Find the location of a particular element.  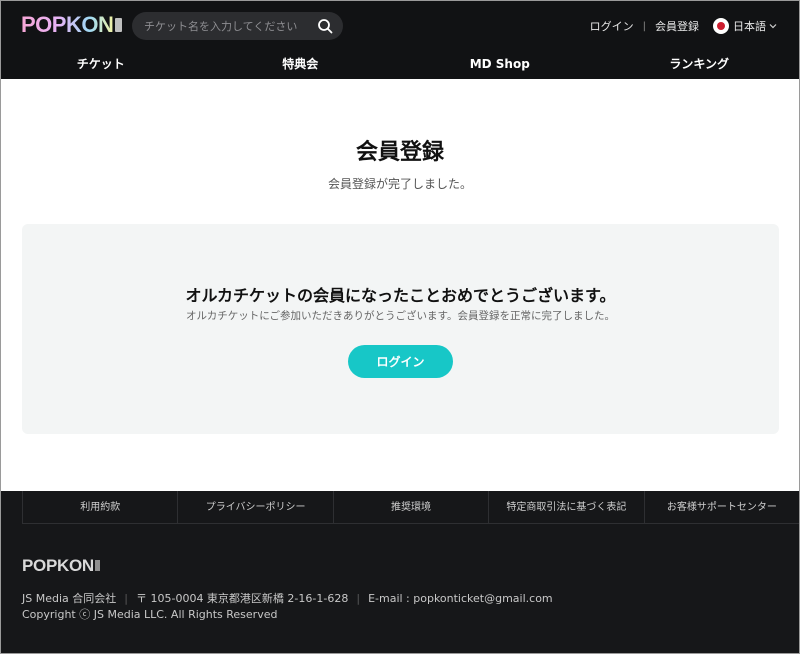

footer-link-privacy: プライバシーポリシー is located at coordinates (254, 507).